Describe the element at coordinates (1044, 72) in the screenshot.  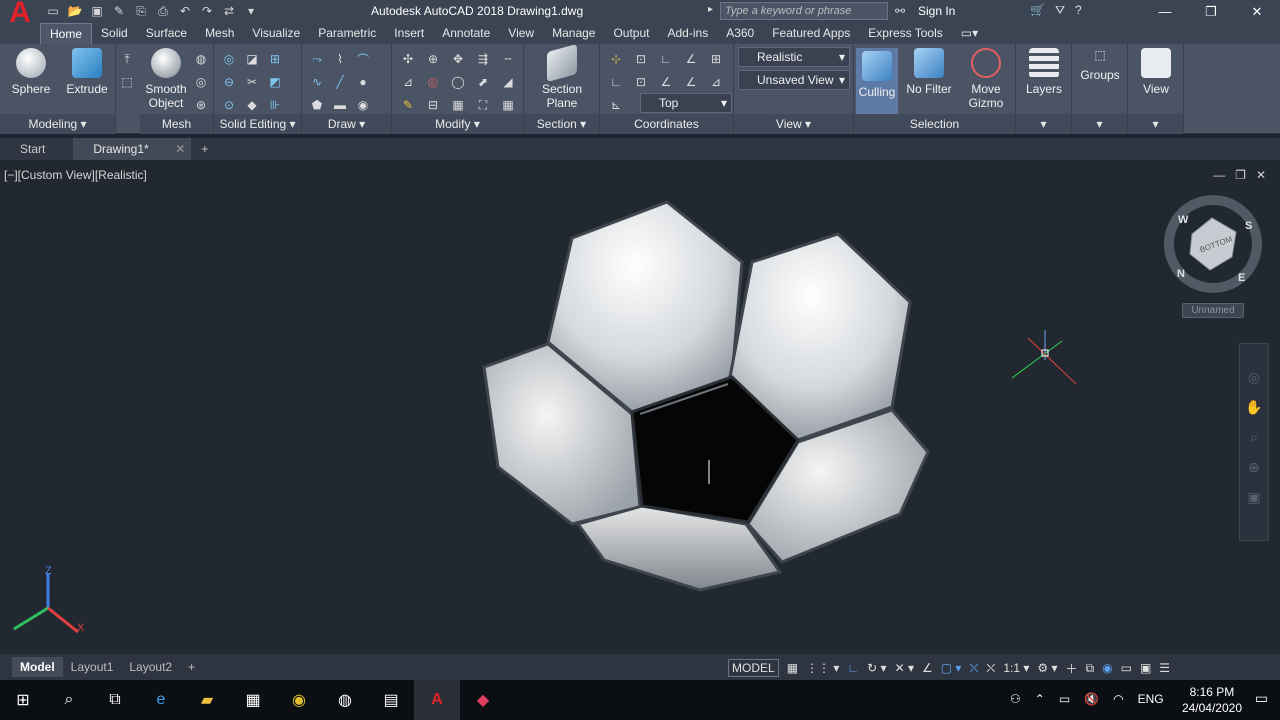
I see `layers-button: Layers` at that location.